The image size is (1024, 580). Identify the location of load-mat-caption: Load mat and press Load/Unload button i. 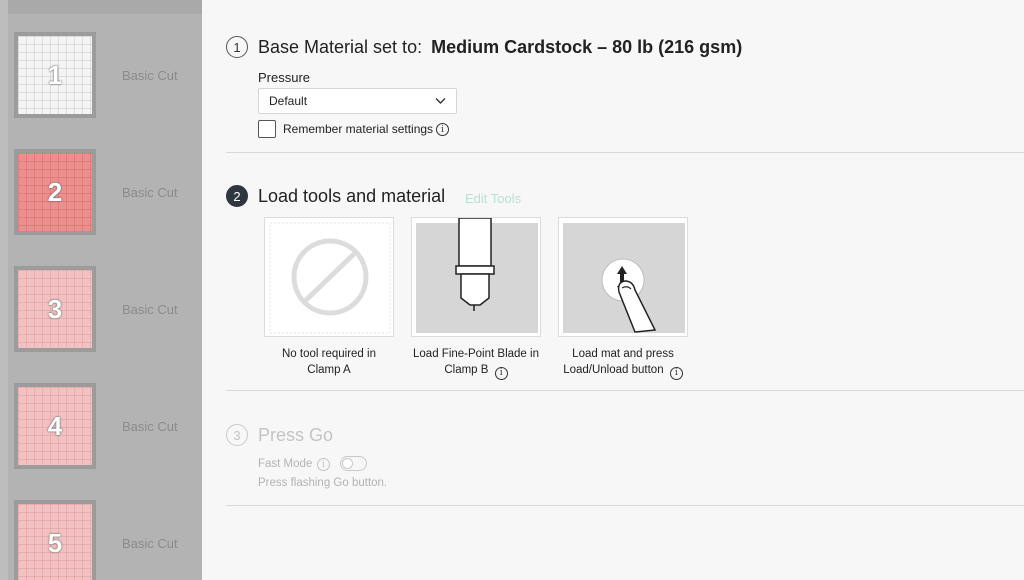
(623, 363).